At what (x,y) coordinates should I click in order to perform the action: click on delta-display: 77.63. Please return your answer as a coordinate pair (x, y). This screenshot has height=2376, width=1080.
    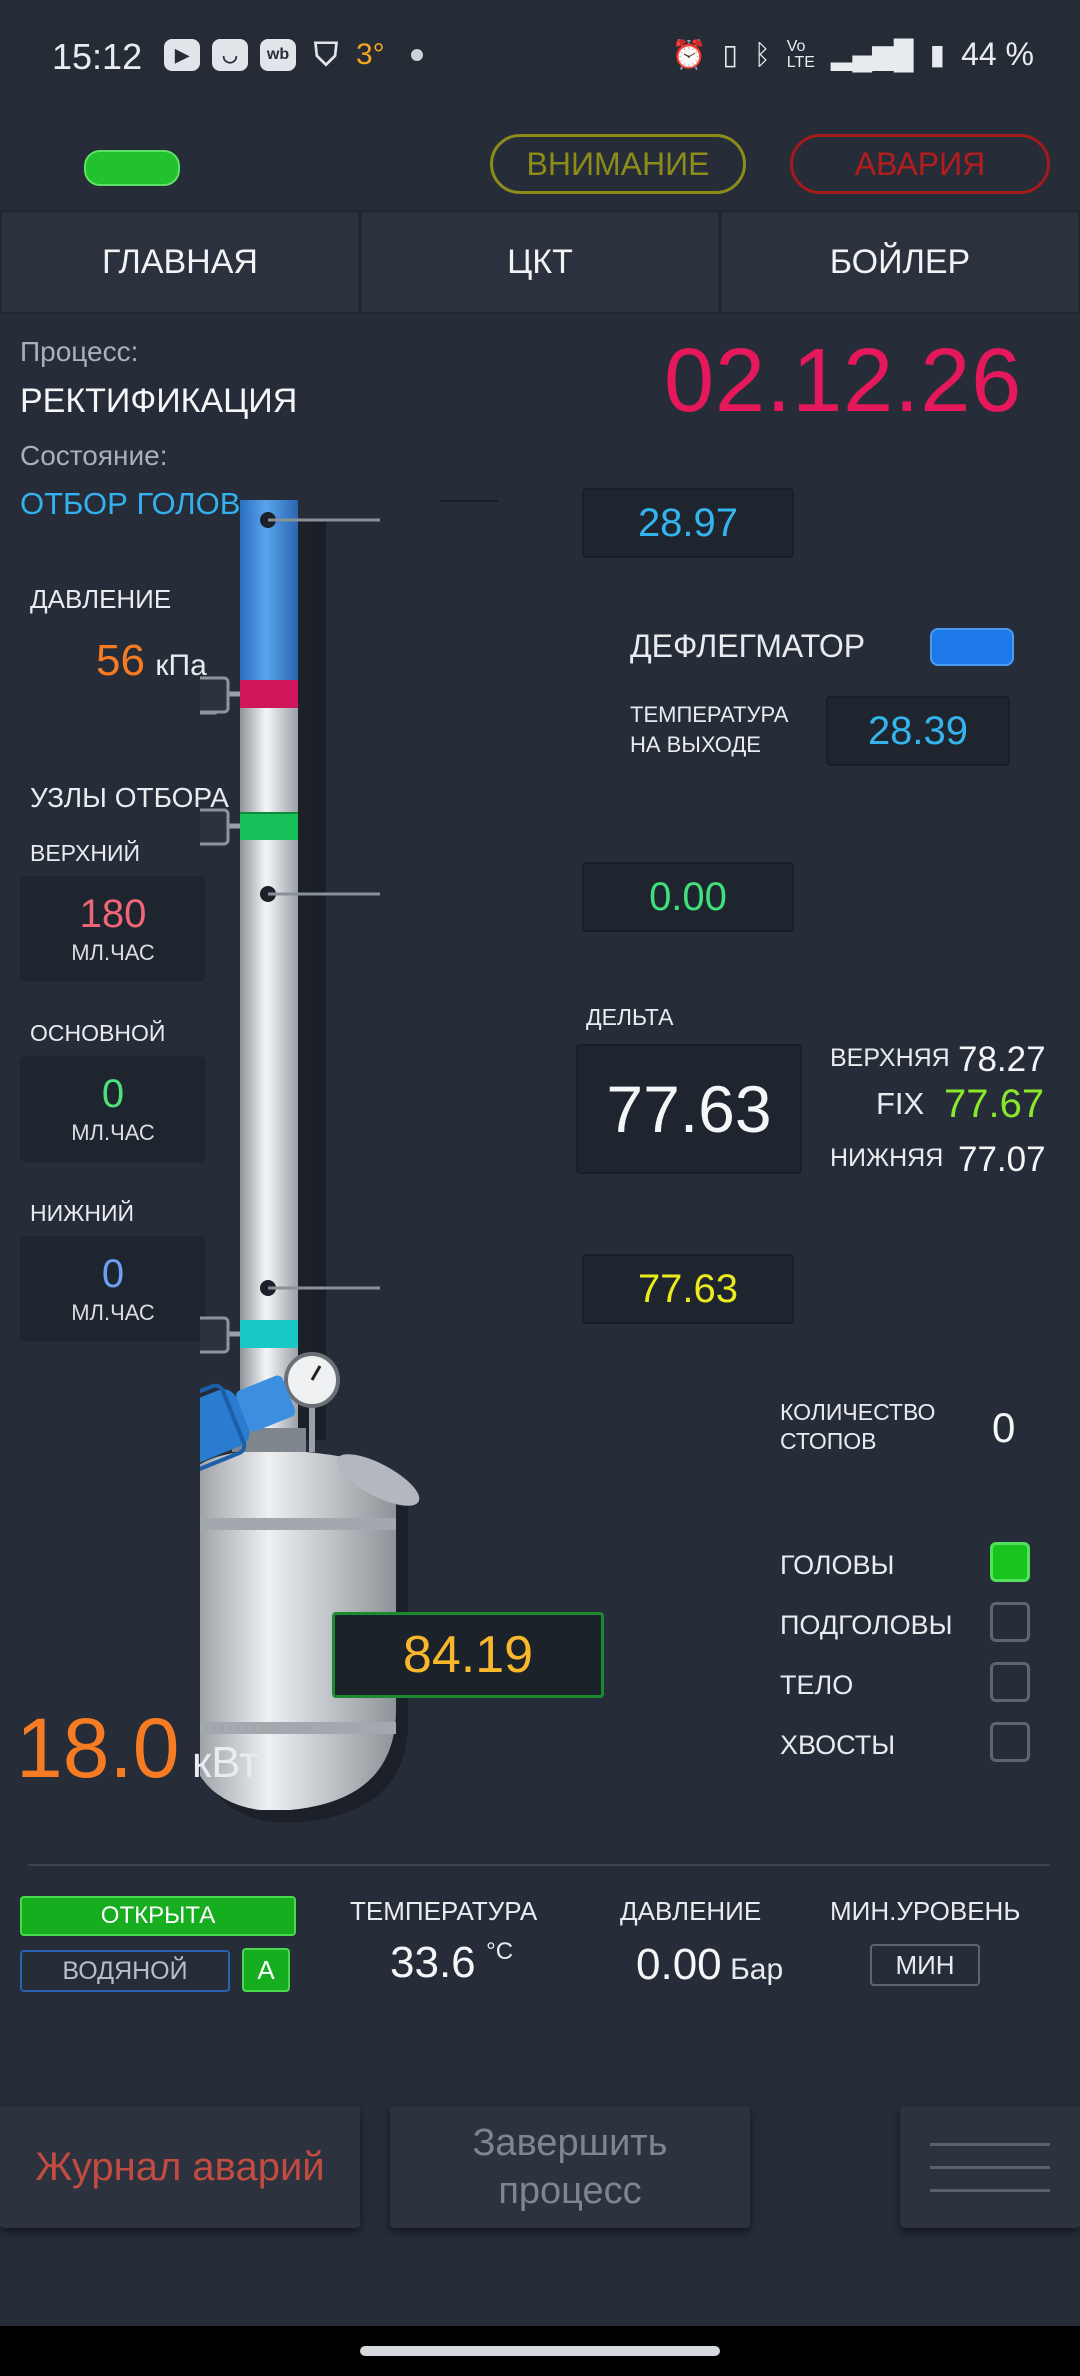
    Looking at the image, I should click on (689, 1109).